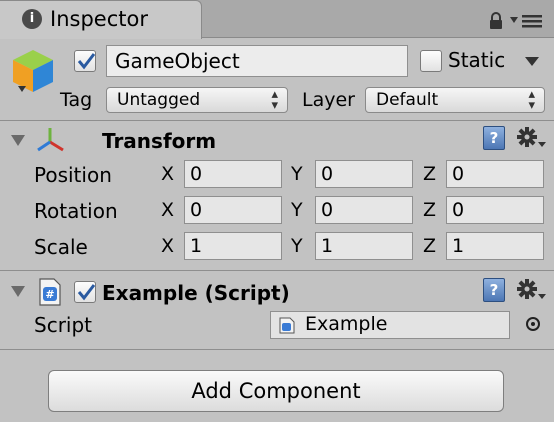 This screenshot has width=554, height=422. I want to click on menu-icon, so click(527, 21).